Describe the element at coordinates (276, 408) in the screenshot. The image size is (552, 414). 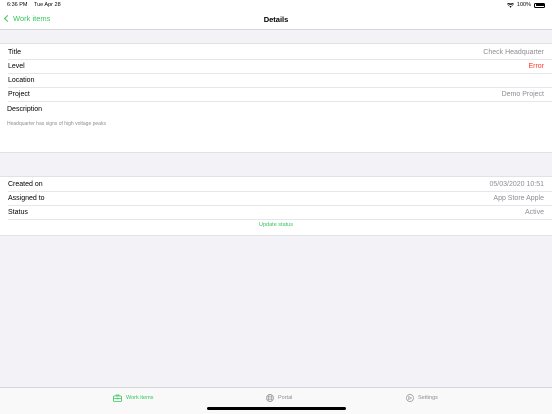
I see `home-indicator` at that location.